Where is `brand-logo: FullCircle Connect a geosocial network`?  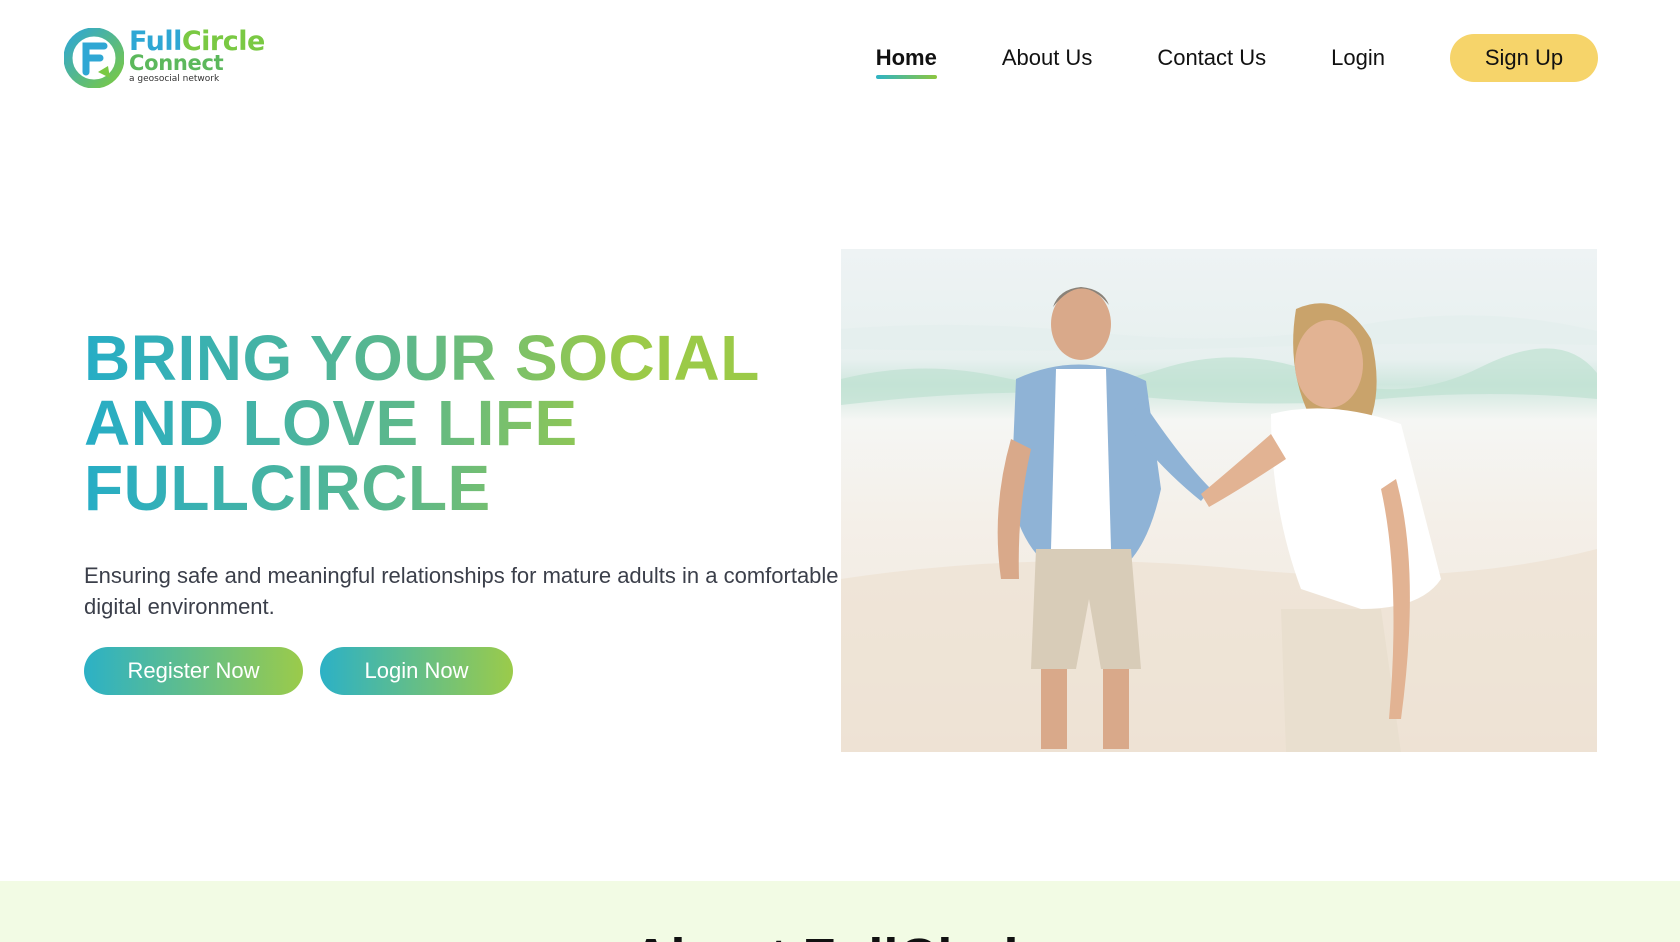
brand-logo: FullCircle Connect a geosocial network is located at coordinates (169, 59).